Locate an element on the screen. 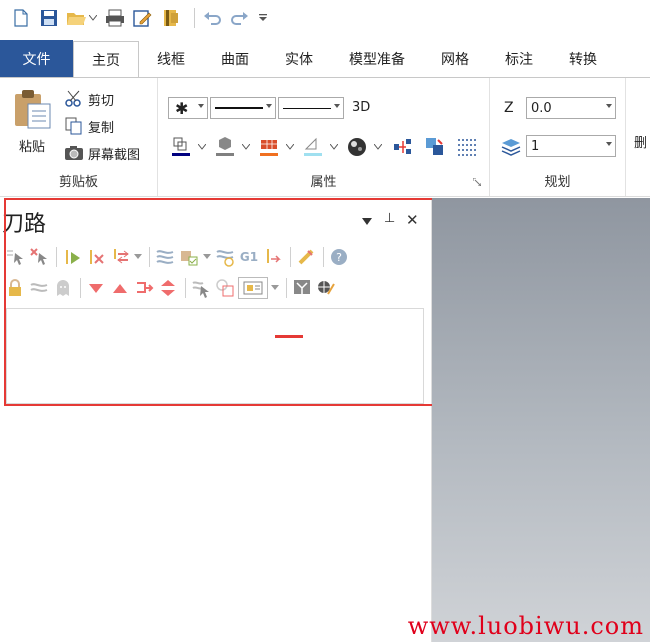  line-width-select is located at coordinates (311, 108).